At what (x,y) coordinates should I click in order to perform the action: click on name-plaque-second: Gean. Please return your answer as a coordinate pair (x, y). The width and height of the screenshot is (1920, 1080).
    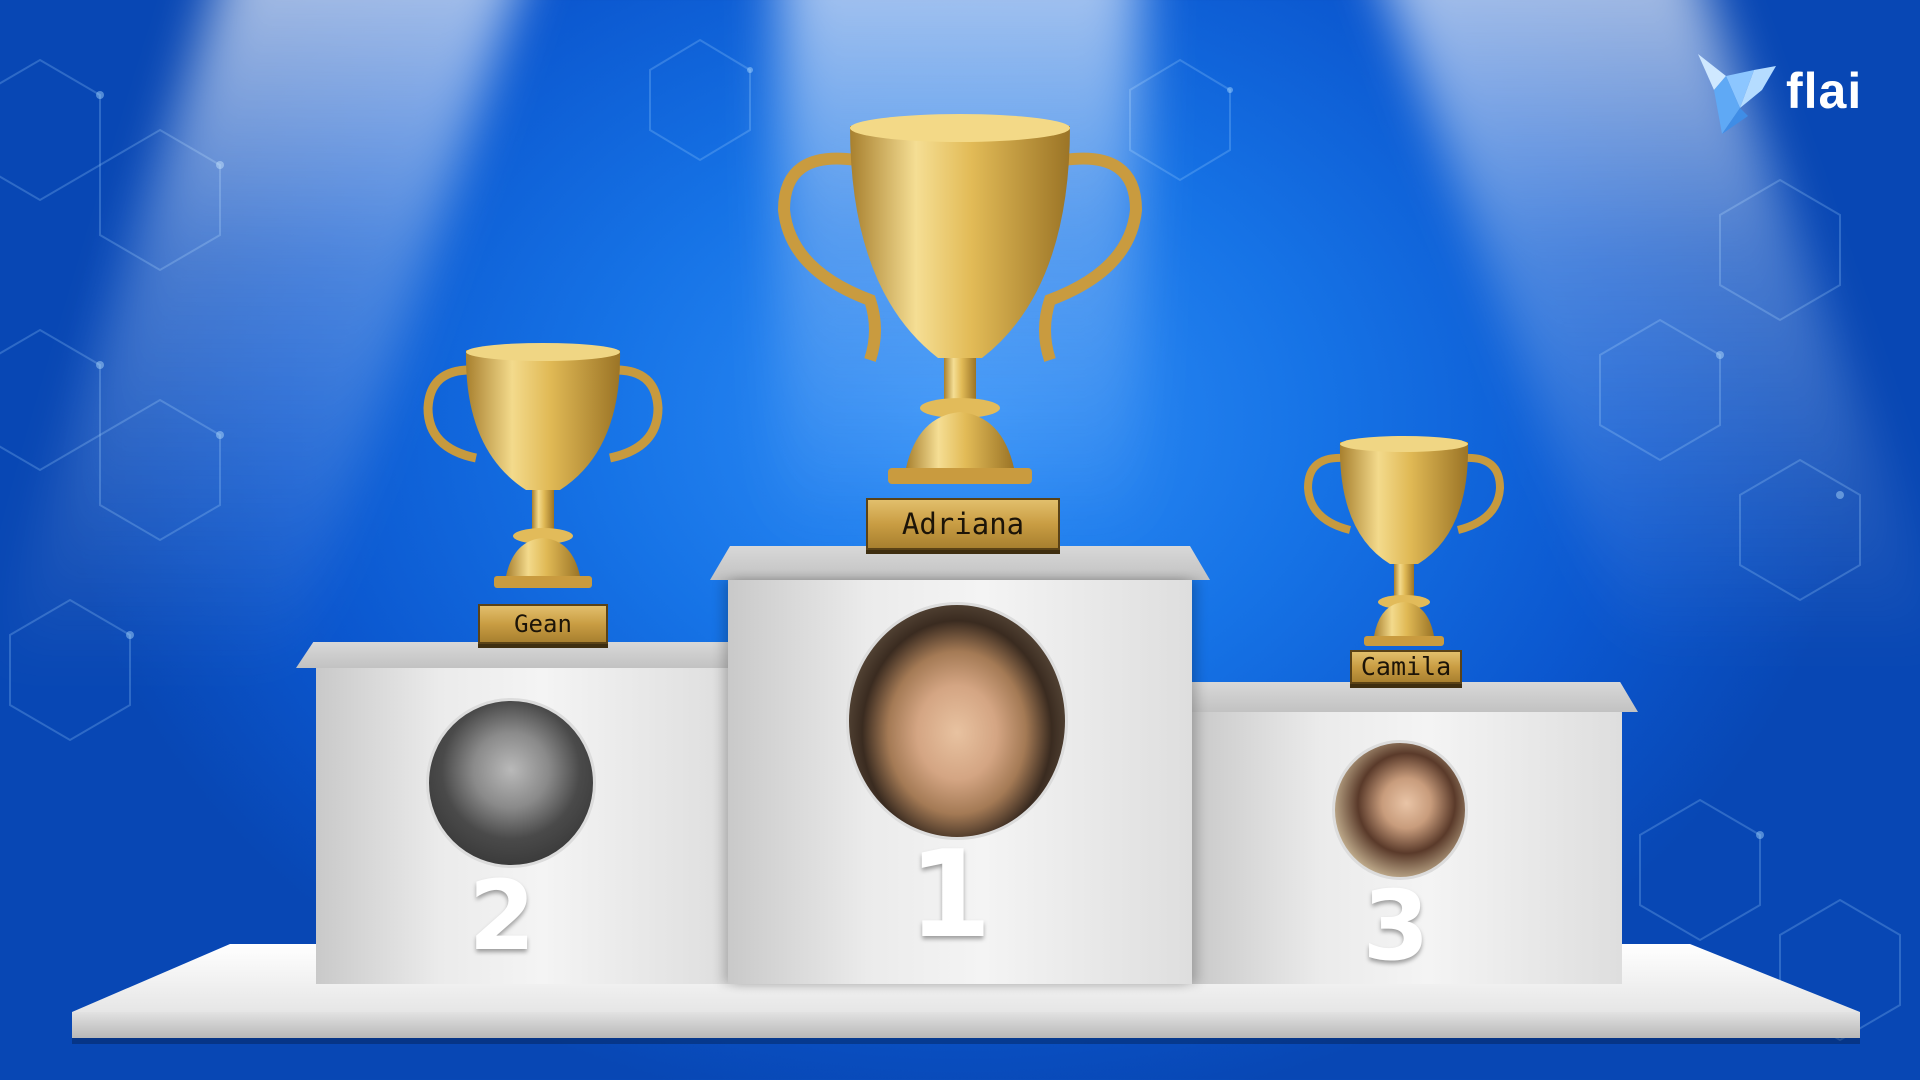
    Looking at the image, I should click on (543, 624).